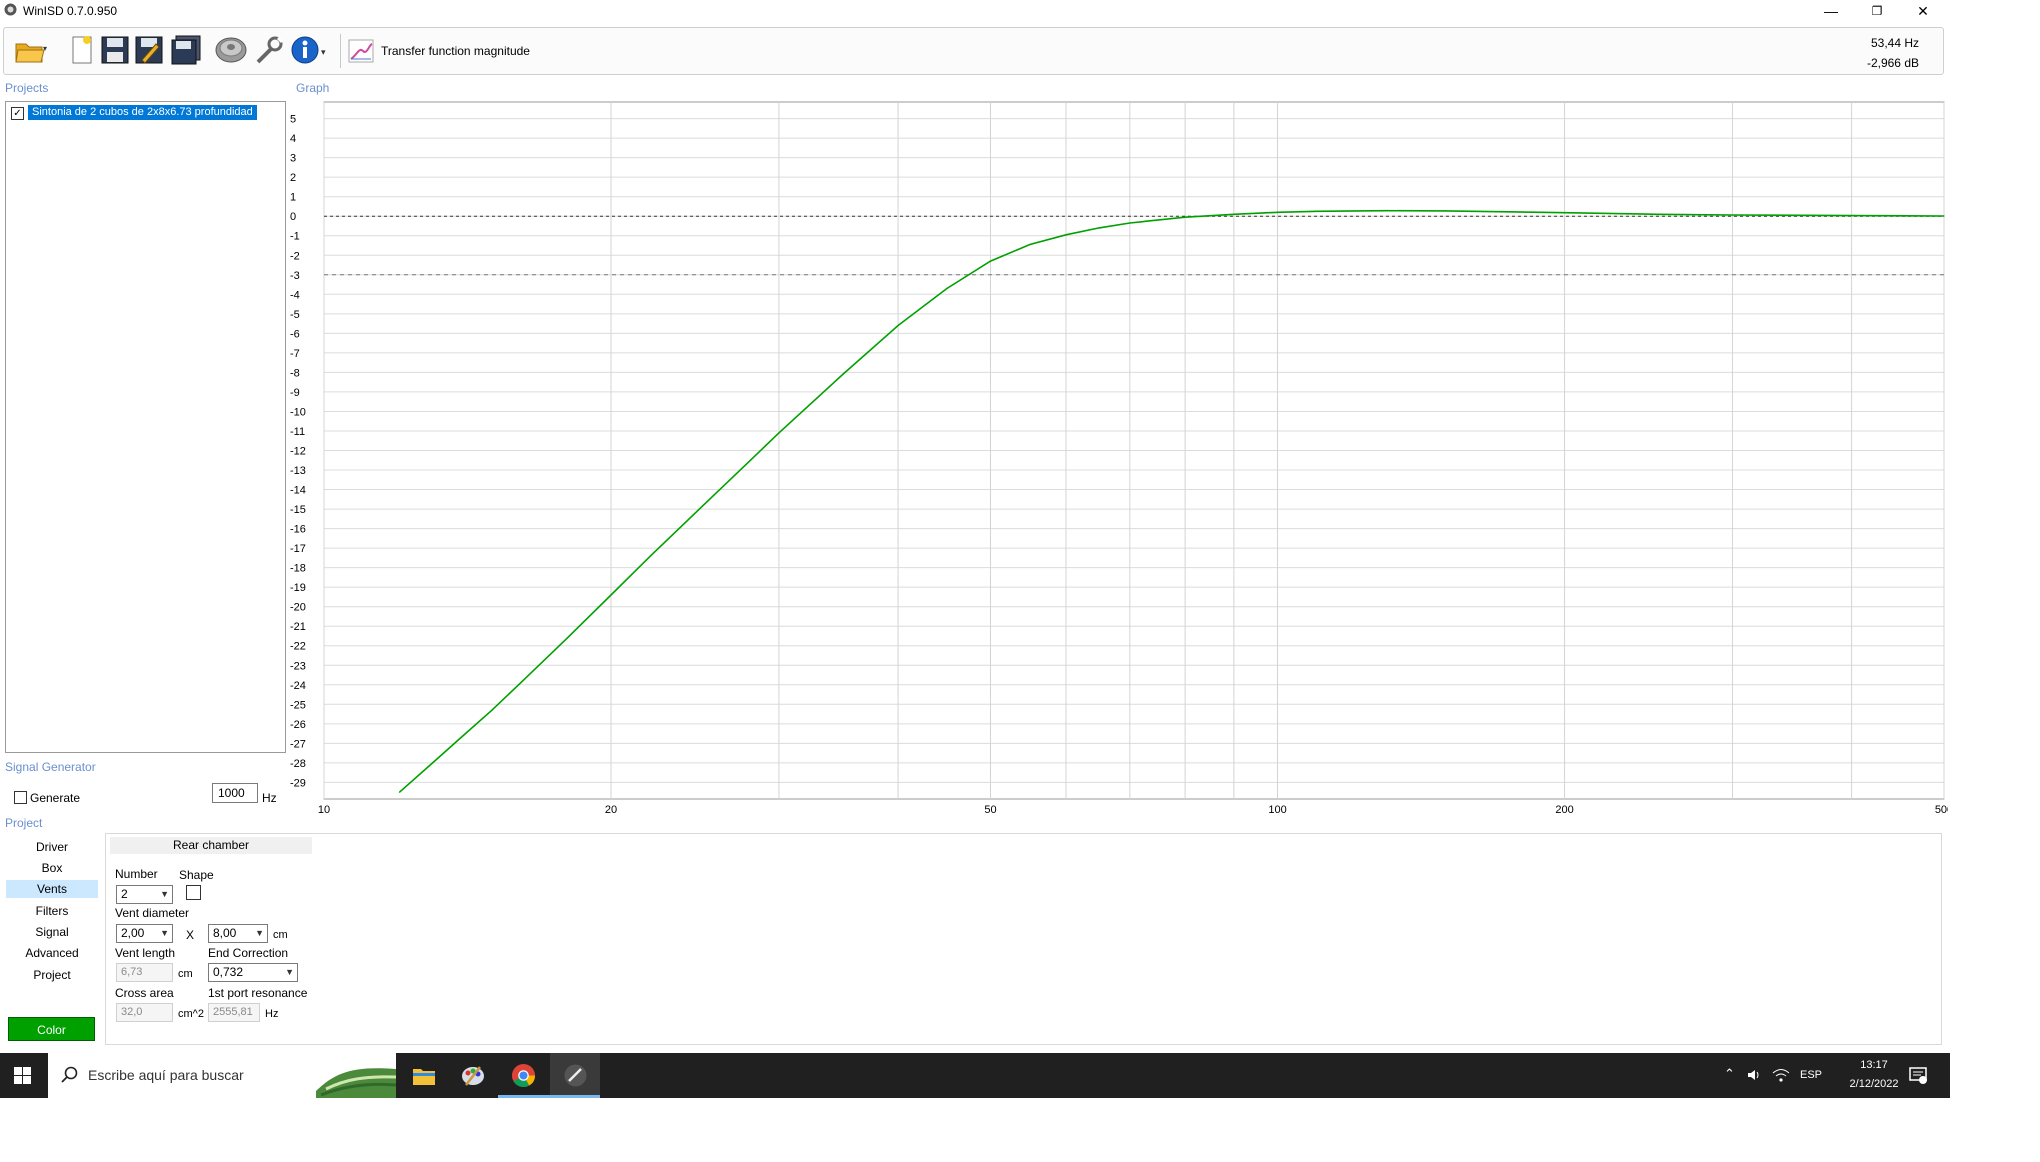  What do you see at coordinates (1874, 1084) in the screenshot?
I see `clock-date: 2/12/2022` at bounding box center [1874, 1084].